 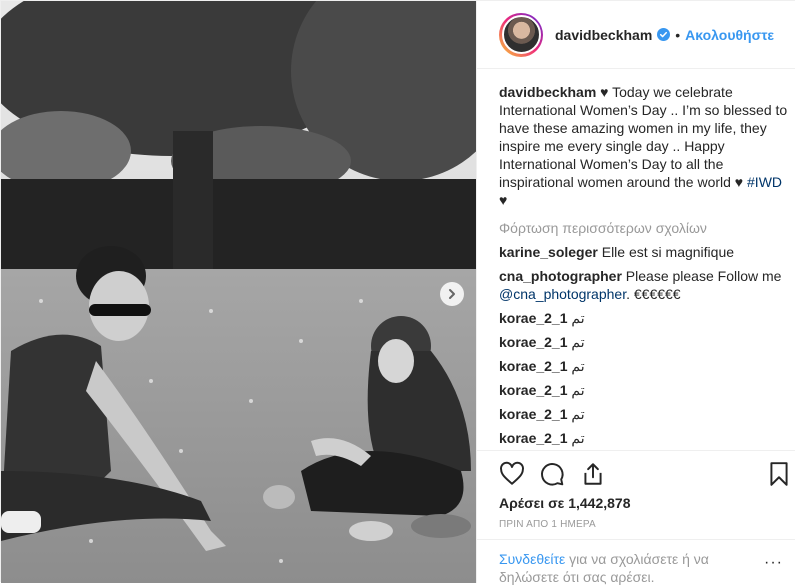 What do you see at coordinates (603, 35) in the screenshot?
I see `header-username: davidbeckham` at bounding box center [603, 35].